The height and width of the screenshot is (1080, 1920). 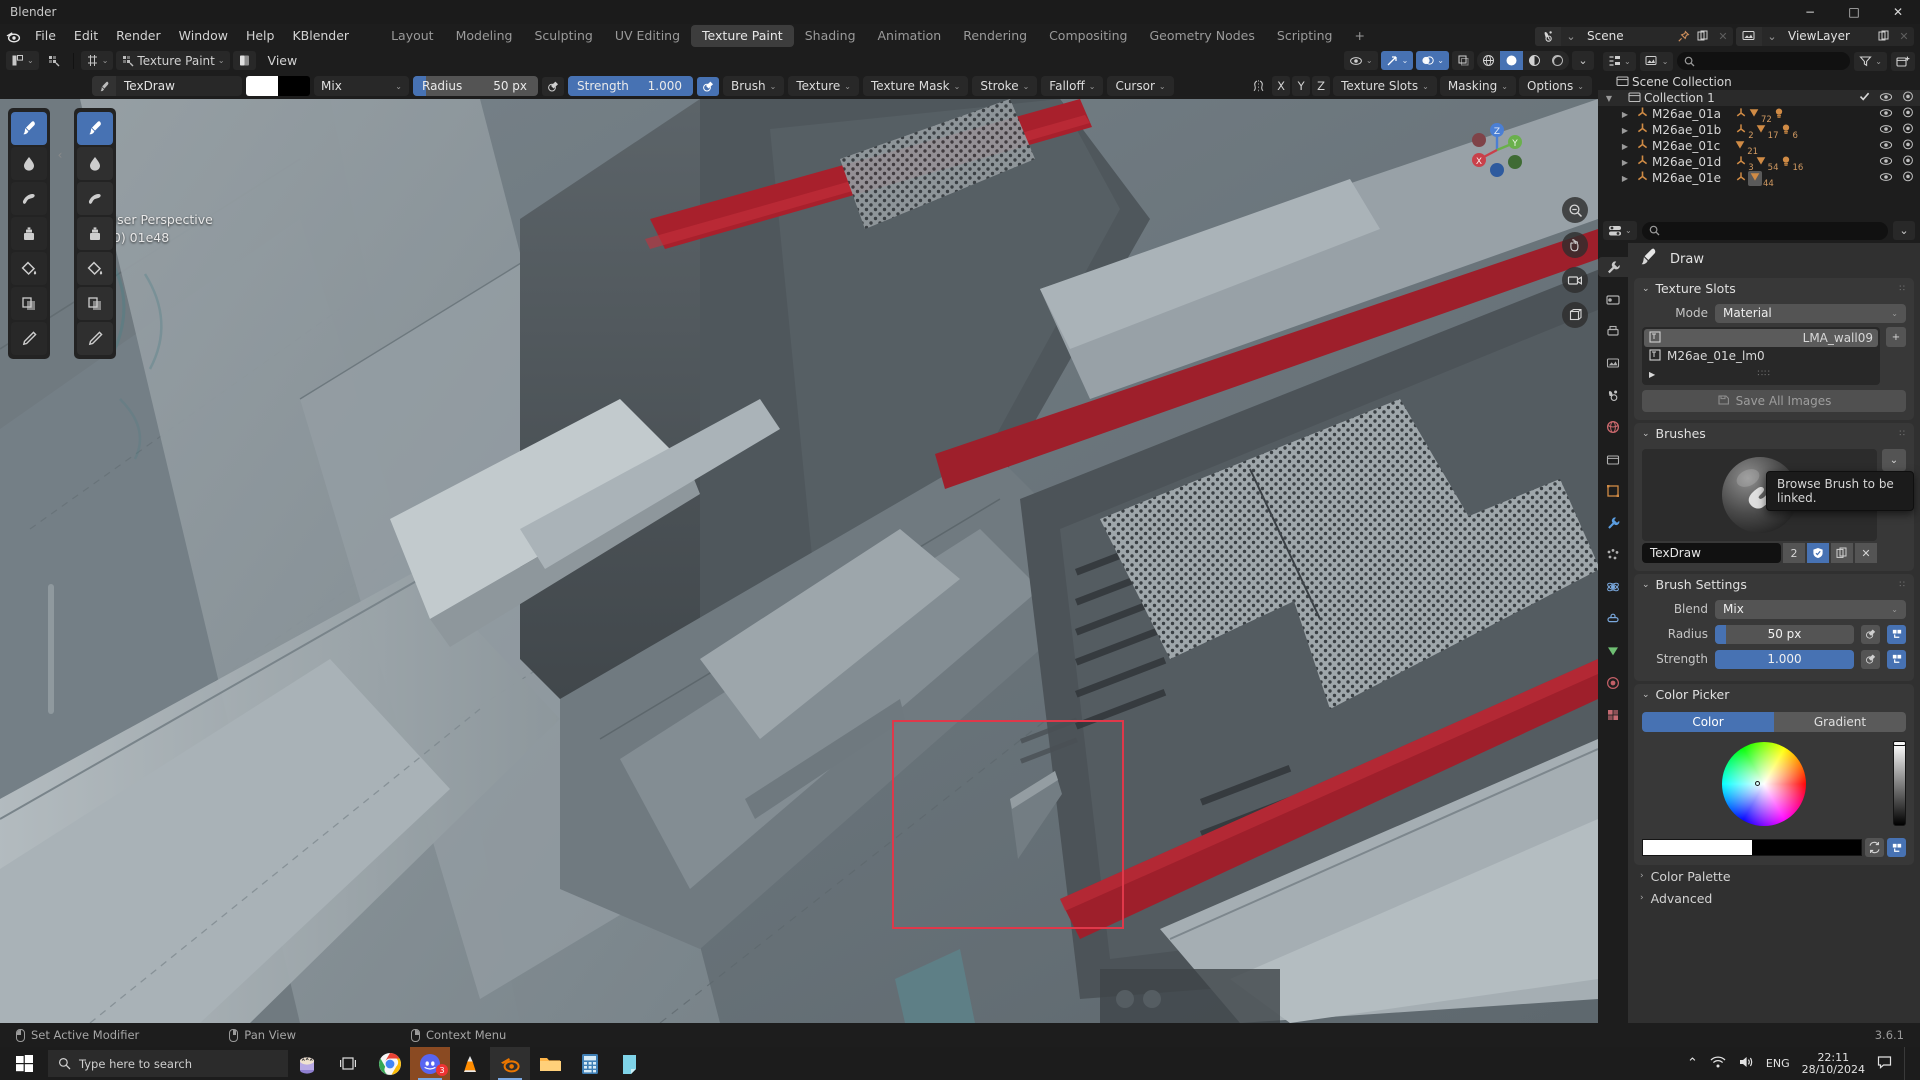 What do you see at coordinates (1072, 86) in the screenshot?
I see `menu-falloff: Falloff ⌄` at bounding box center [1072, 86].